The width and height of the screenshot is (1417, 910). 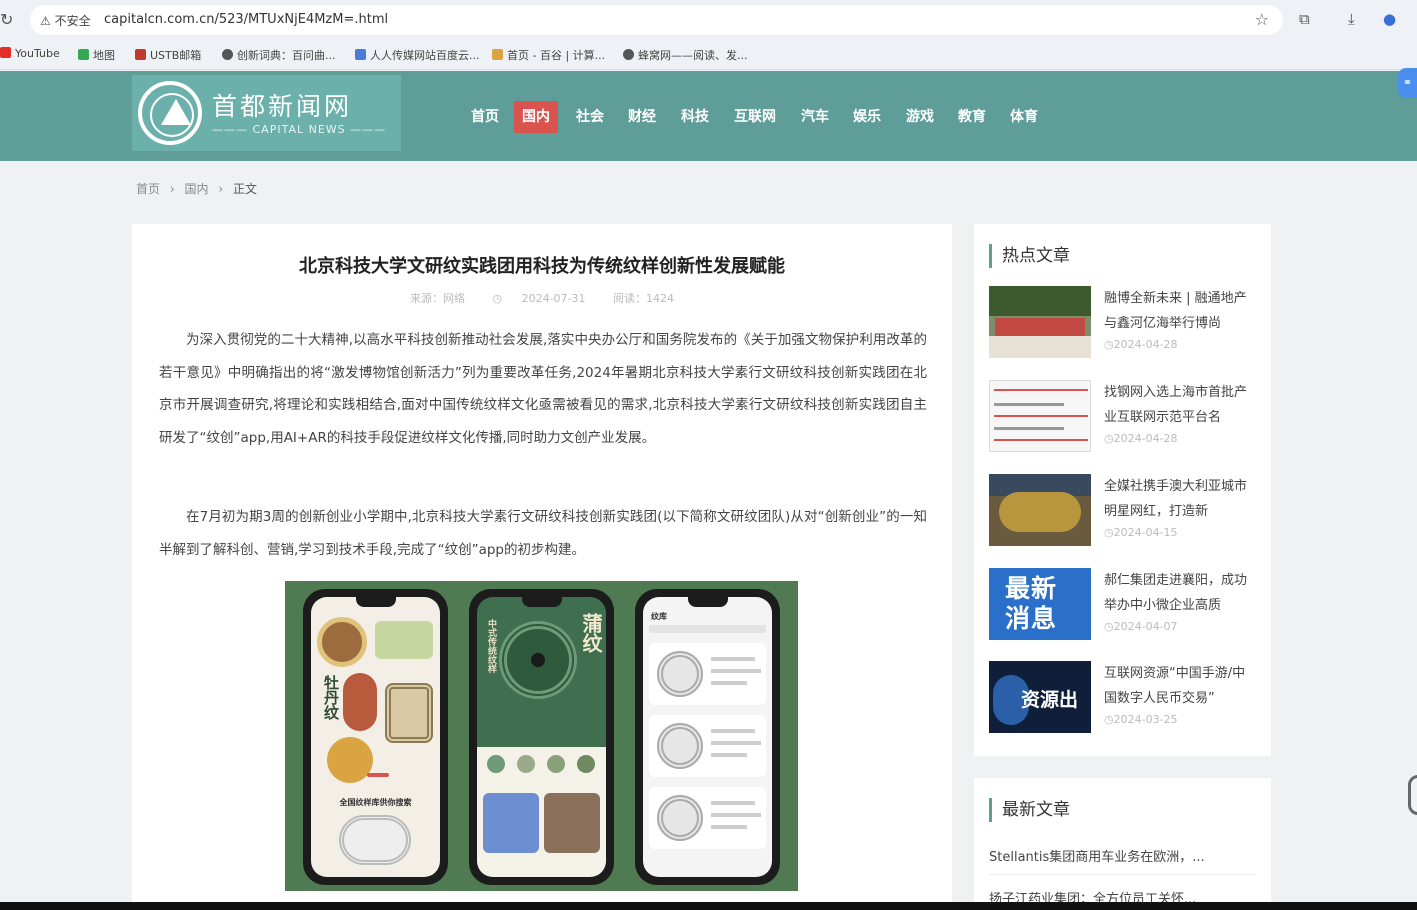 I want to click on hot-article-title: 全媒社携手澳大利亚城市明星网红，打造新, so click(x=1179, y=499).